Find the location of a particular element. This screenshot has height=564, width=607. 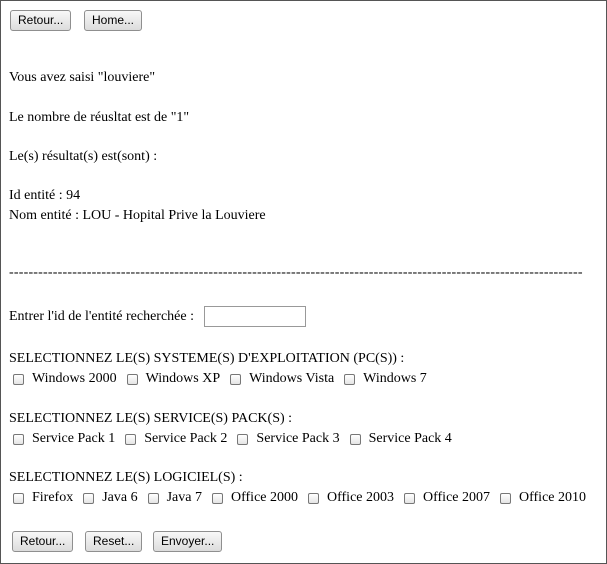

os-option: Windows XP is located at coordinates (173, 379).